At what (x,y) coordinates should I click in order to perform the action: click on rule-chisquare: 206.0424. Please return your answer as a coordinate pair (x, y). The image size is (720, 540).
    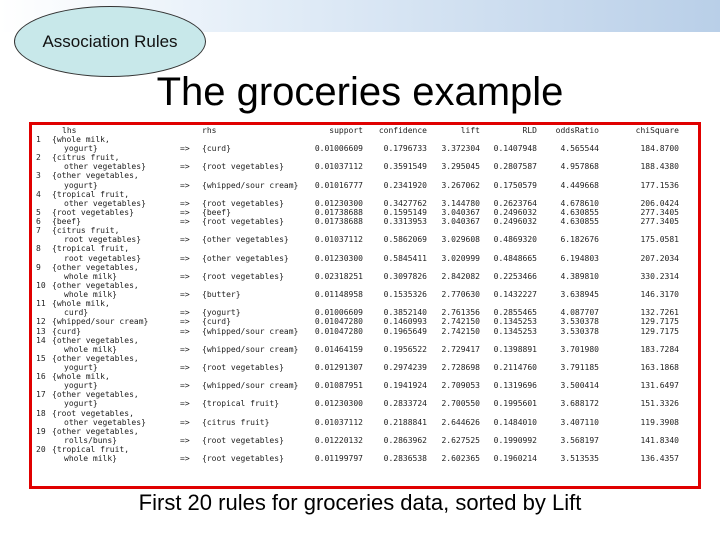
    Looking at the image, I should click on (659, 203).